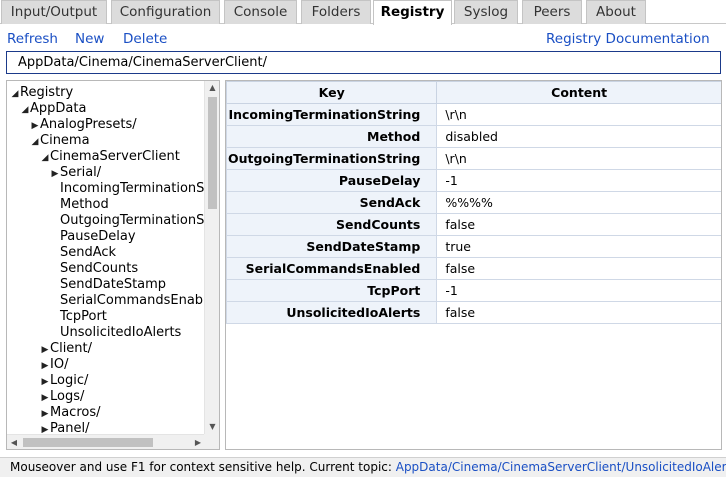 The height and width of the screenshot is (477, 726). I want to click on vertical-scroll-thumb, so click(212, 153).